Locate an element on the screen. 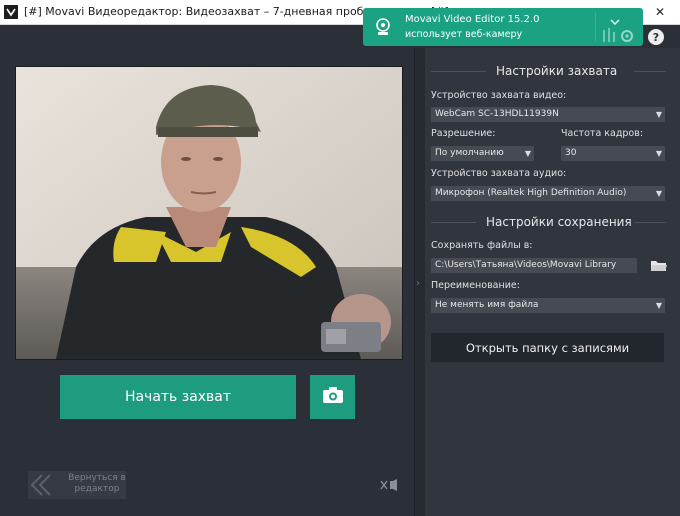  mute-audio-icon is located at coordinates (390, 484).